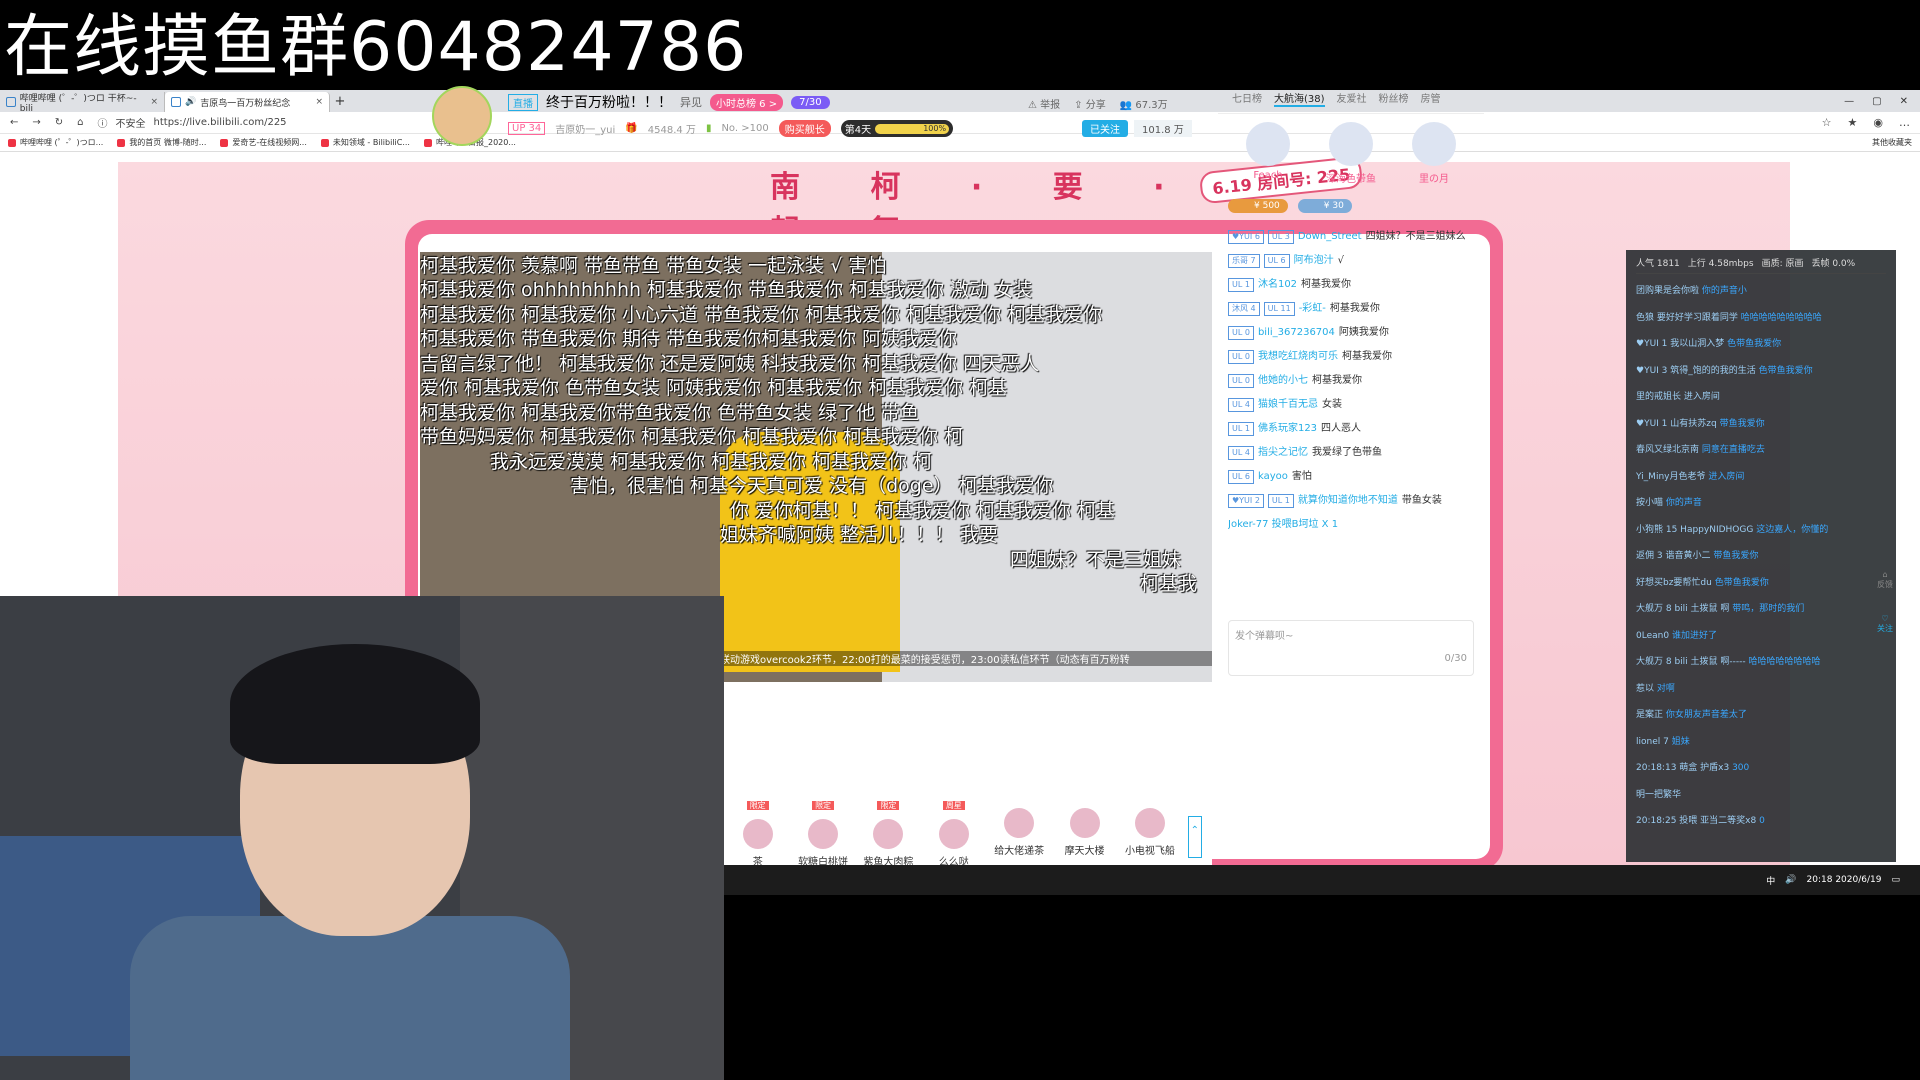 Image resolution: width=1920 pixels, height=1080 pixels. I want to click on username: 指尖之记忆, so click(1283, 453).